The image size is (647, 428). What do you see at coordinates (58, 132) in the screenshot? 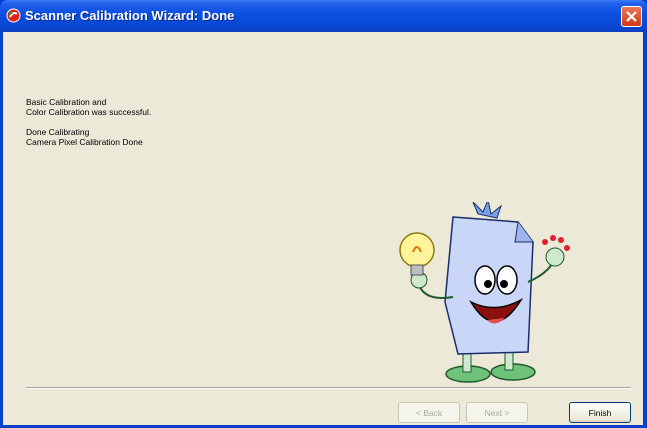
I see `message-line: Done Calibrating` at bounding box center [58, 132].